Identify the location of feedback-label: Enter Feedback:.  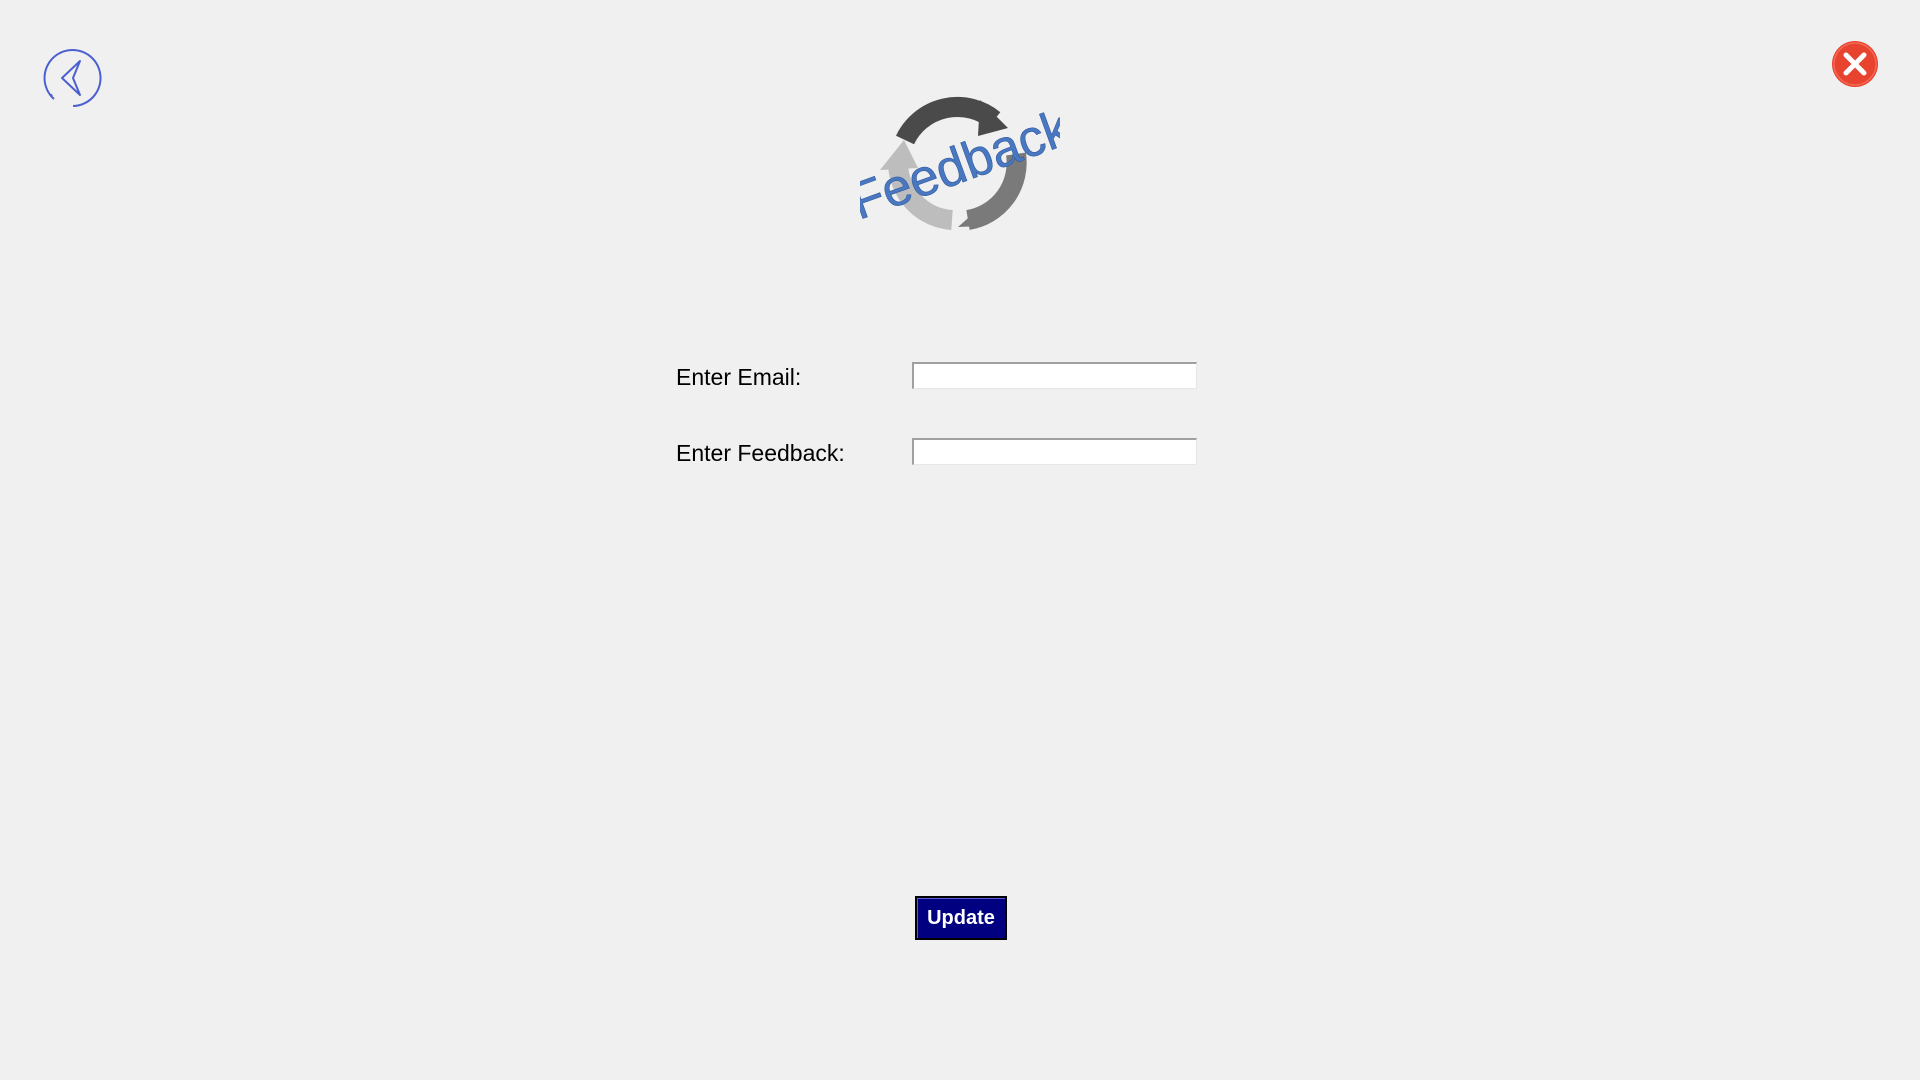
(760, 453).